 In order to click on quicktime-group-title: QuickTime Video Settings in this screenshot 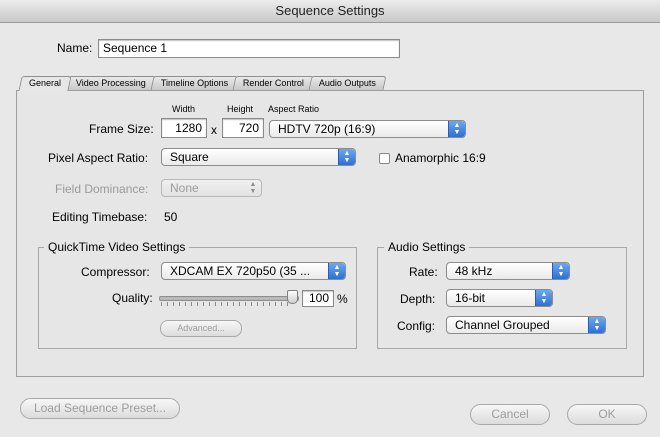, I will do `click(117, 247)`.